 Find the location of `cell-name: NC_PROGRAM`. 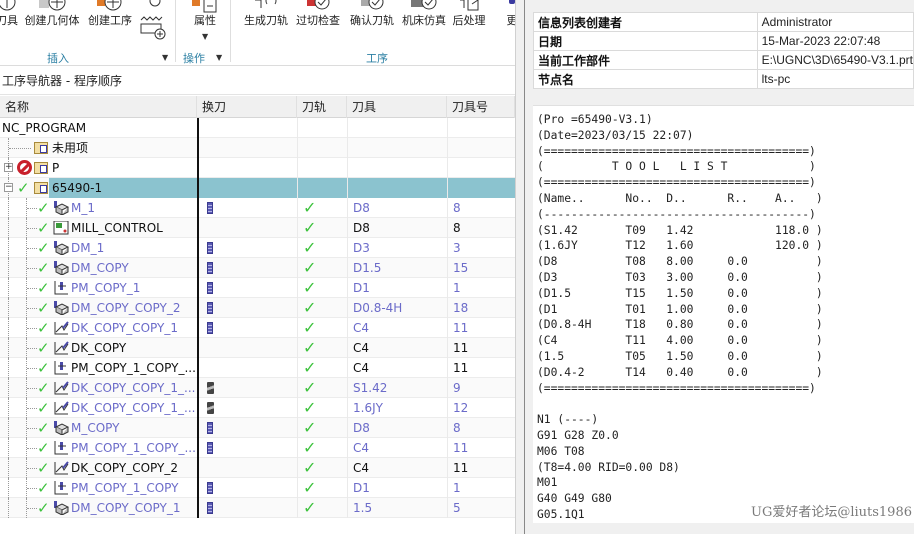

cell-name: NC_PROGRAM is located at coordinates (98, 128).